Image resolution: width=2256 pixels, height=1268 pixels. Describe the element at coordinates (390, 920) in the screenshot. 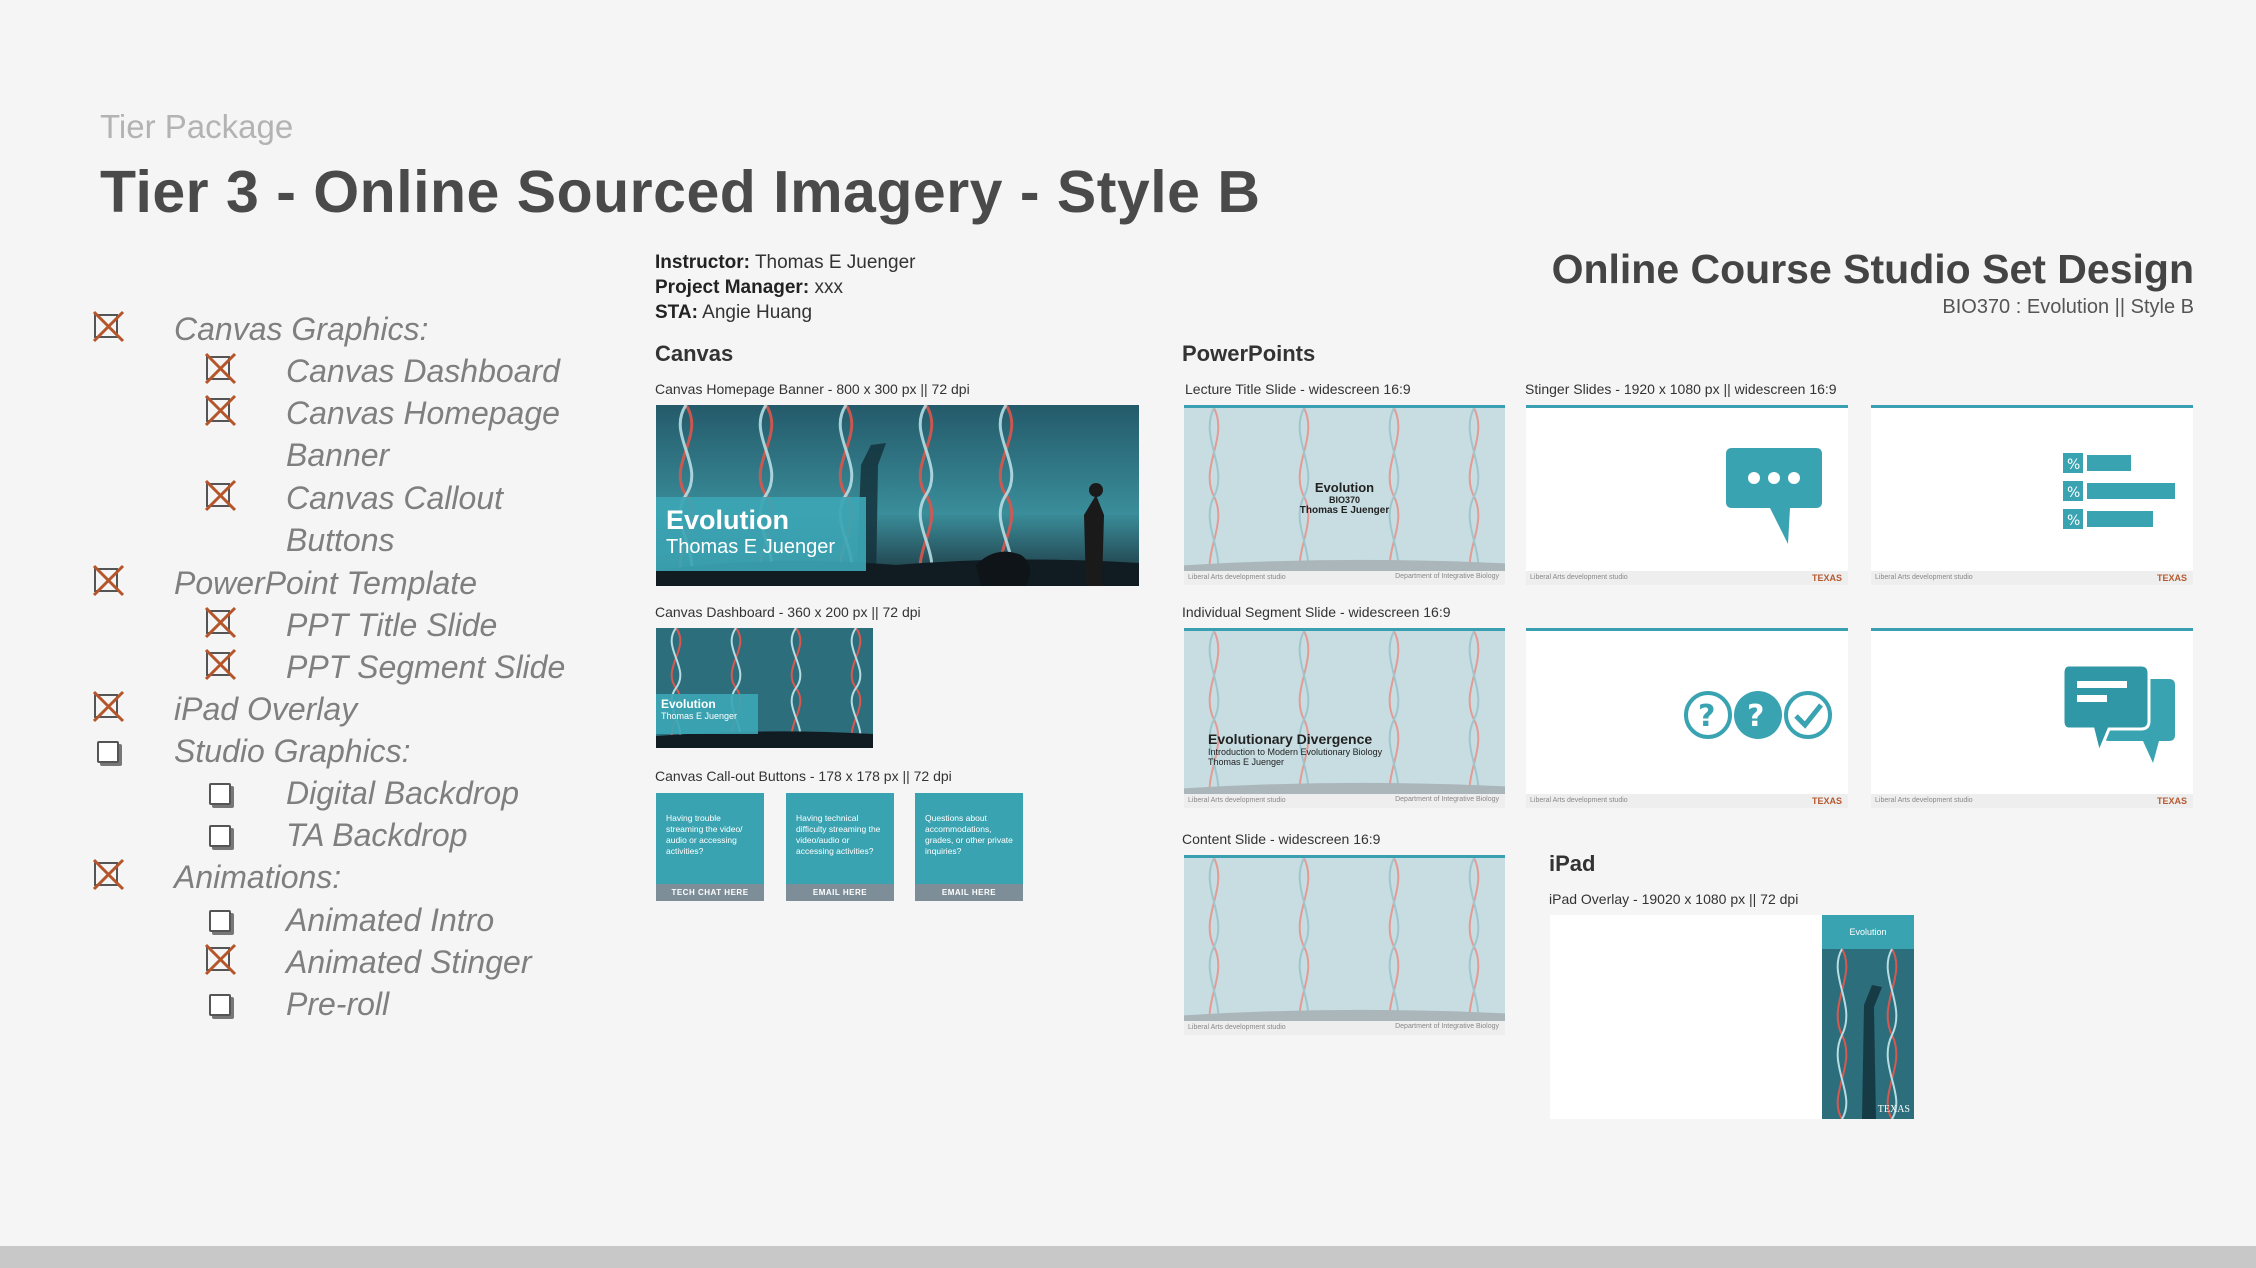

I see `checklist-item-animated-intro: Animated Intro` at that location.